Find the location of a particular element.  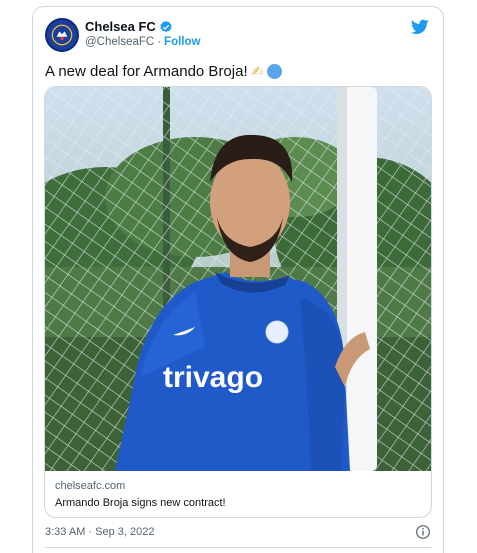

writing-hand-emoji-icon: ✍ is located at coordinates (257, 71).